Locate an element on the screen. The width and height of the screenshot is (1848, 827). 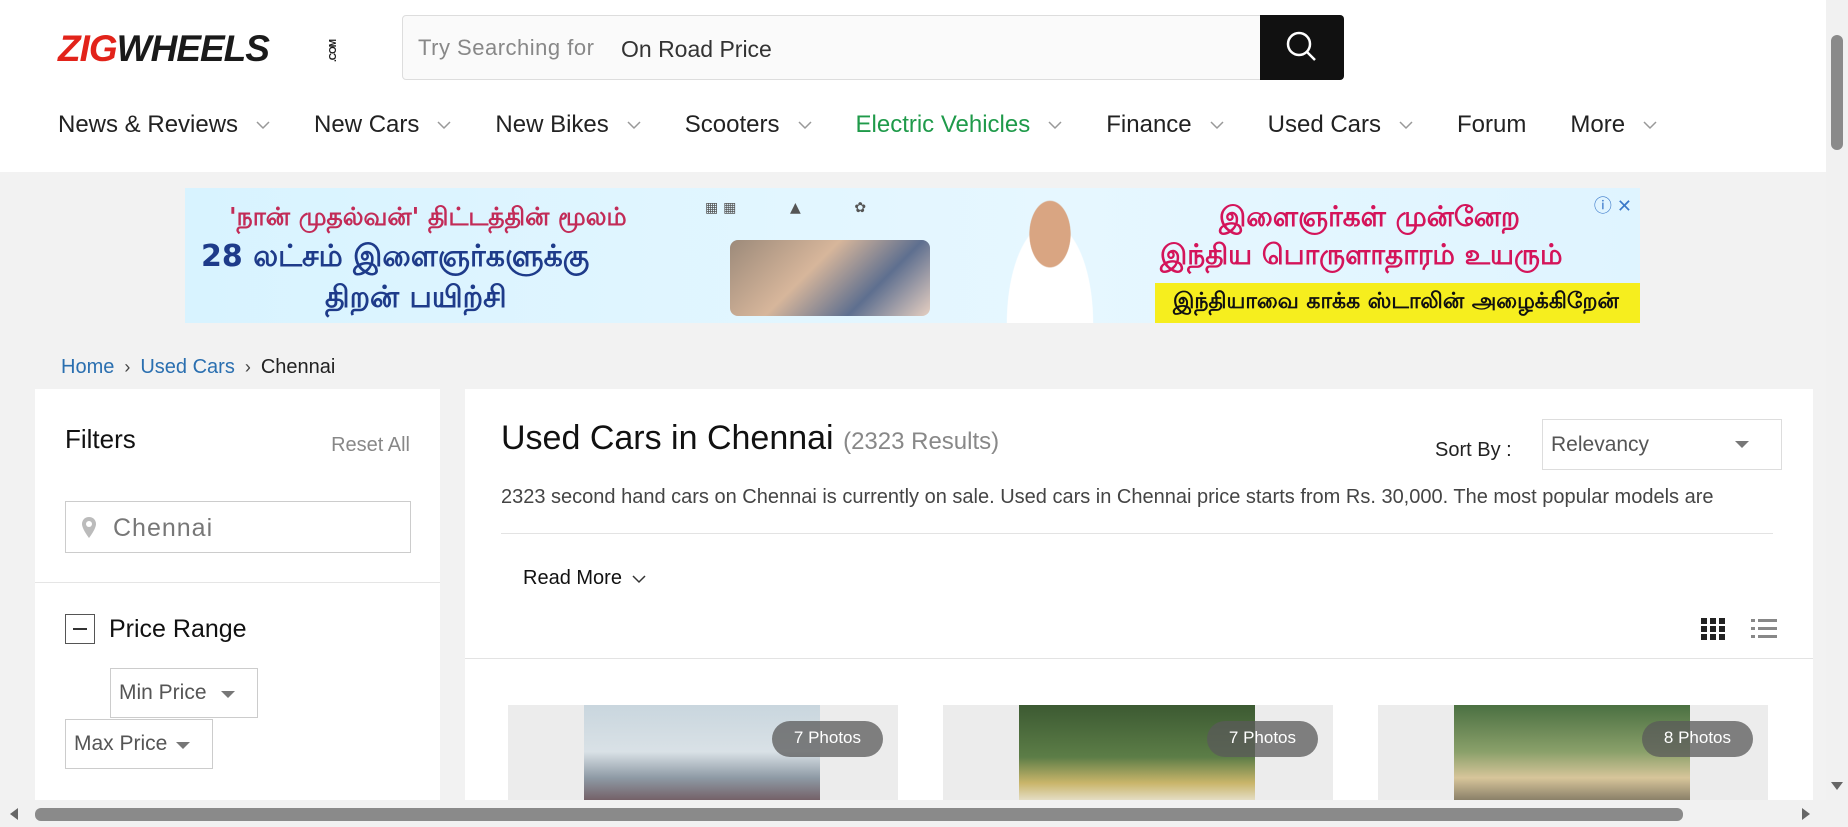
ad-right-line-3: இந்தியாவை காக்க ஸ்டாலின் அழைக்கிறேன் is located at coordinates (1397, 303).